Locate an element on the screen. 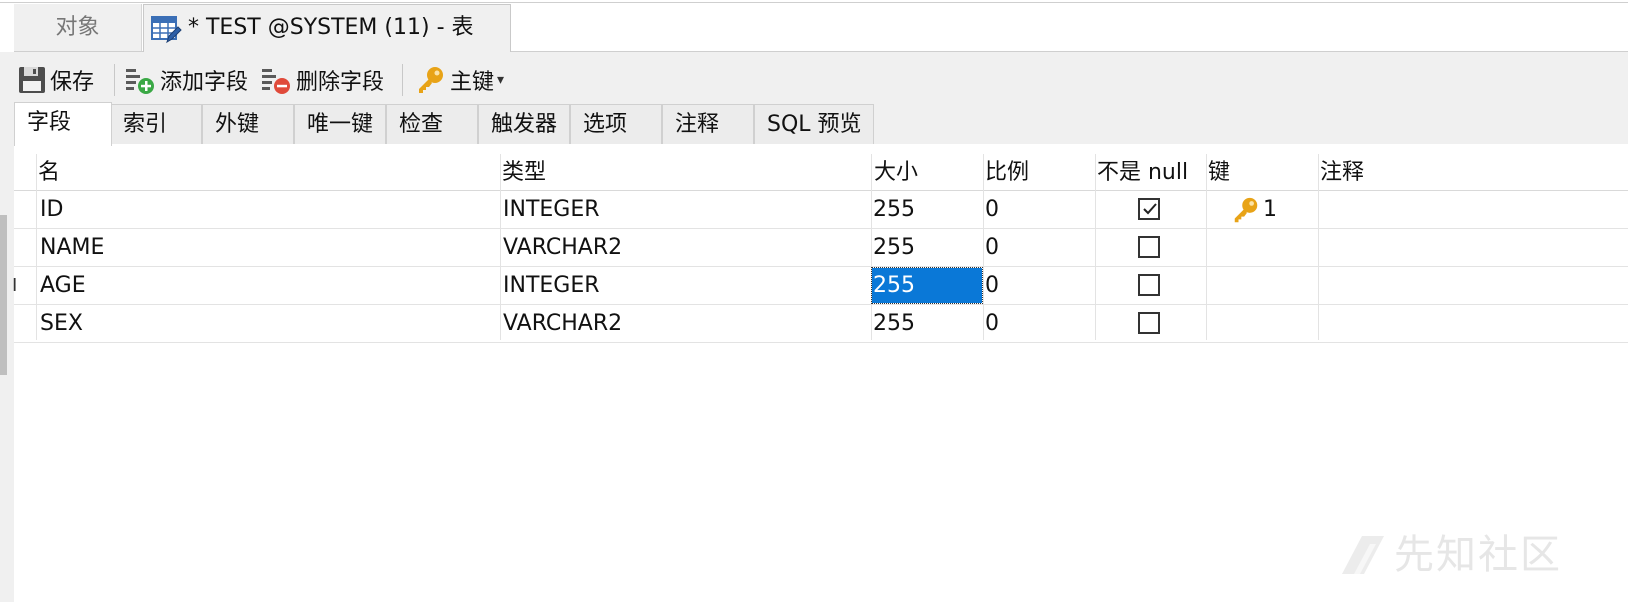 This screenshot has width=1628, height=602. save-disk-icon is located at coordinates (32, 80).